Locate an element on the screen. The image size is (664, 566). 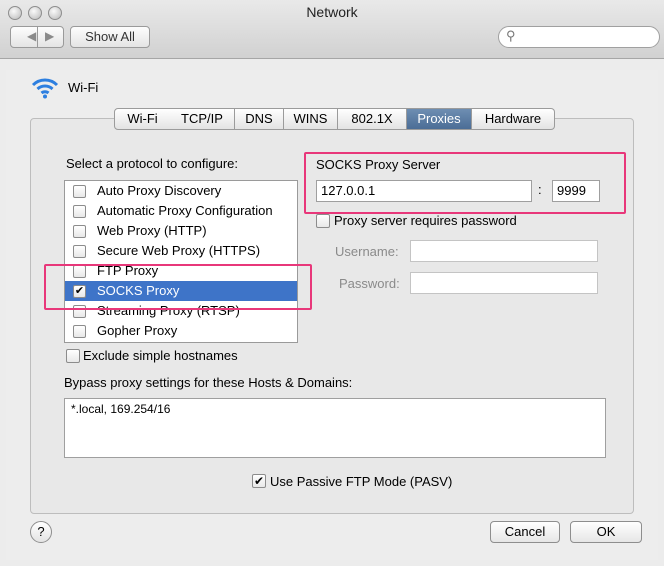
back-forward-control: ◀ ▶ is located at coordinates (37, 37).